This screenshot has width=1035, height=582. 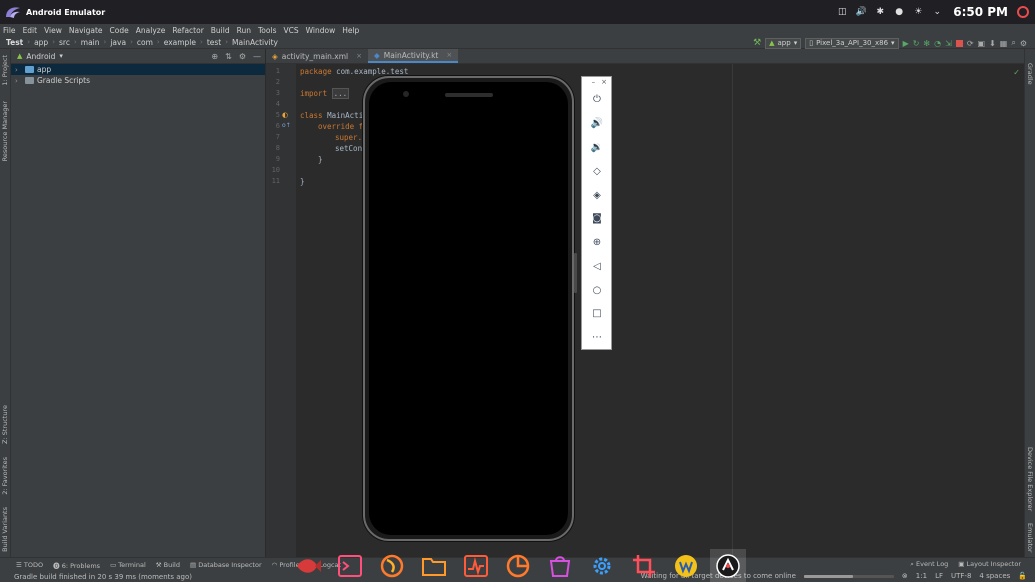 I want to click on rotate-right-icon: ◈, so click(x=597, y=195).